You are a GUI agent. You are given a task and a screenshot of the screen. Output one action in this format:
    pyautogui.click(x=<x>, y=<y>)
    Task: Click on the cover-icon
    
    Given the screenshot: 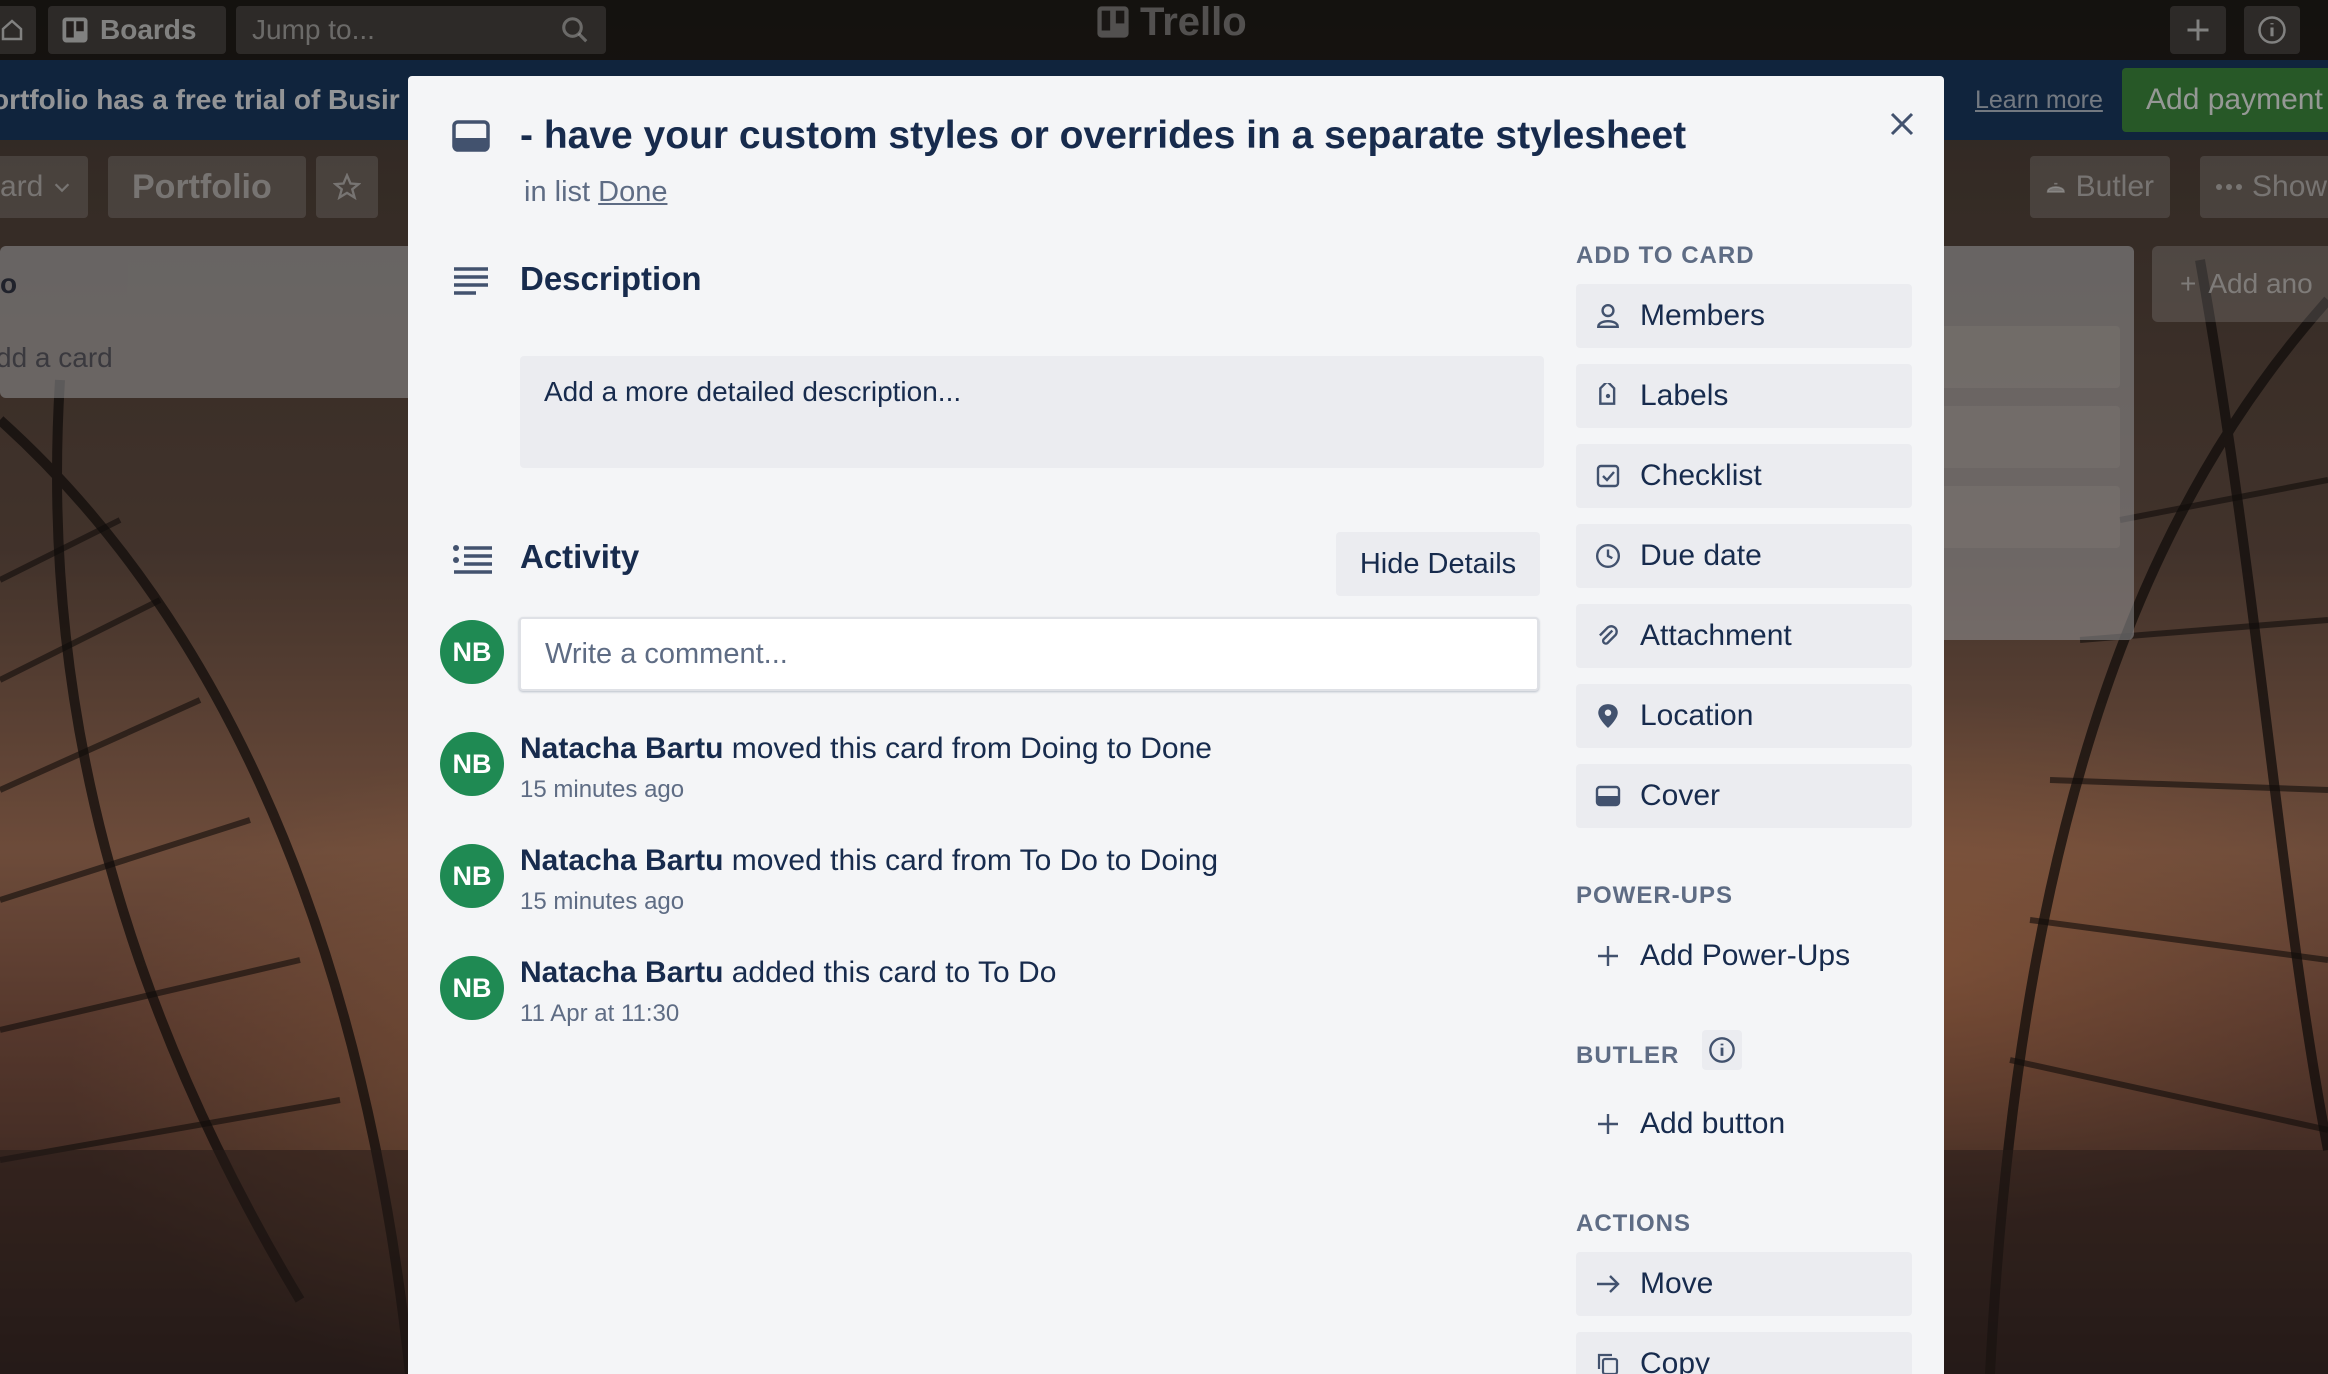 What is the action you would take?
    pyautogui.click(x=1608, y=796)
    